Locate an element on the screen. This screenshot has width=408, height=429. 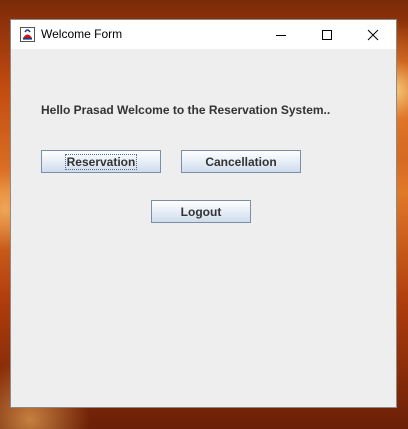
logout-button: Logout is located at coordinates (201, 211).